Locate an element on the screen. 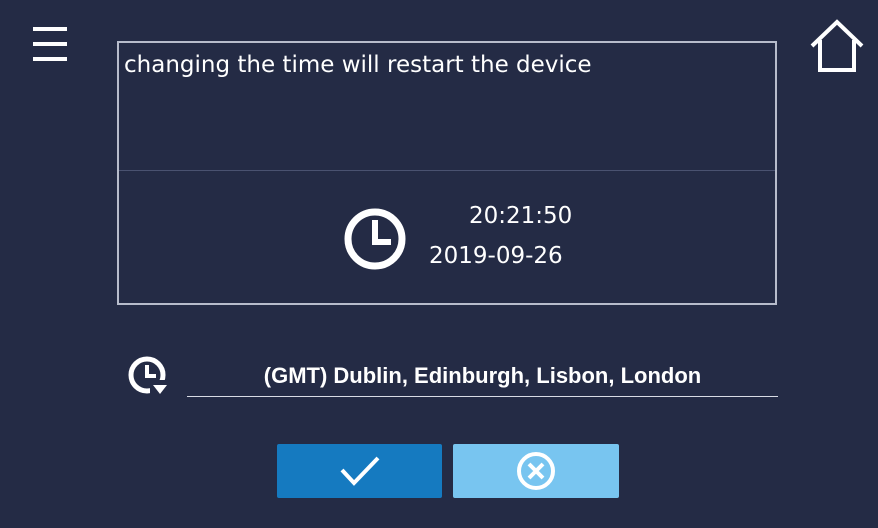 This screenshot has height=528, width=878. timezone-clock-dropdown-icon is located at coordinates (149, 377).